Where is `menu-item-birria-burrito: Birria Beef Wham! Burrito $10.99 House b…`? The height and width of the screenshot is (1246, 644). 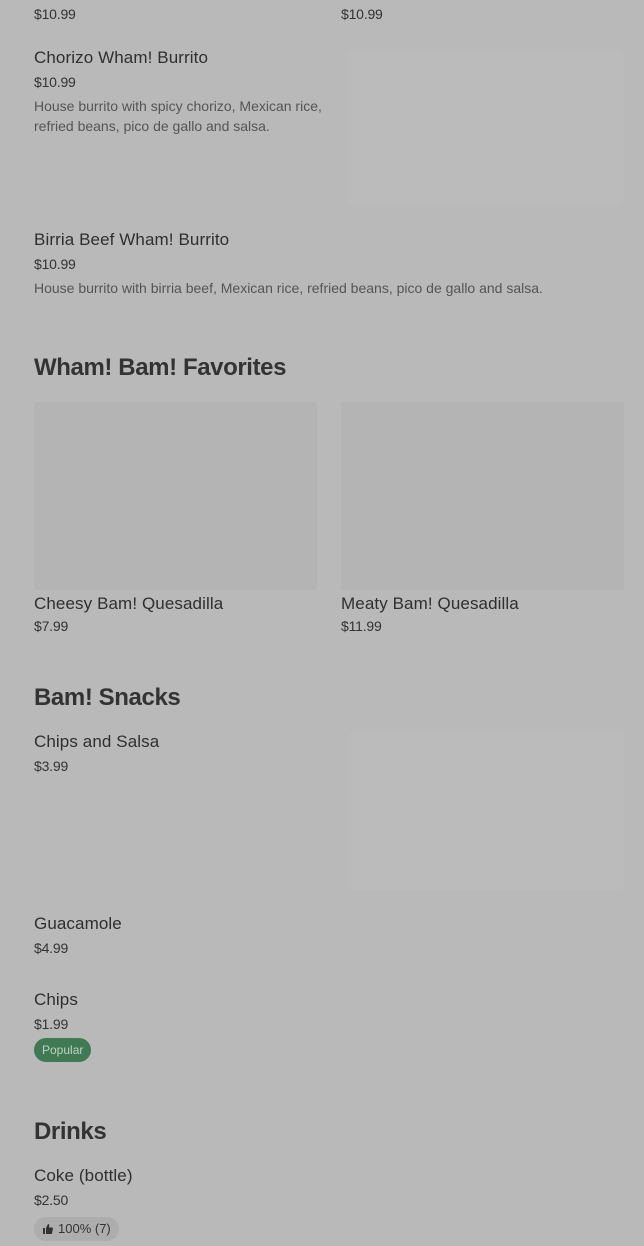
menu-item-birria-burrito: Birria Beef Wham! Burrito $10.99 House b… is located at coordinates (329, 268).